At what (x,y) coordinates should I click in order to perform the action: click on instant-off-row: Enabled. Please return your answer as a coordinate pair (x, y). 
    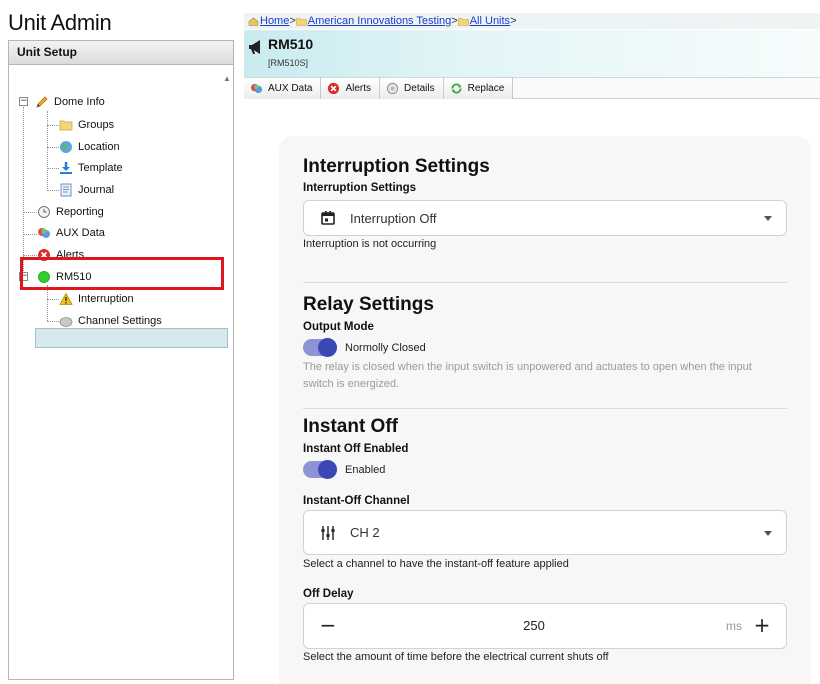
    Looking at the image, I should click on (344, 469).